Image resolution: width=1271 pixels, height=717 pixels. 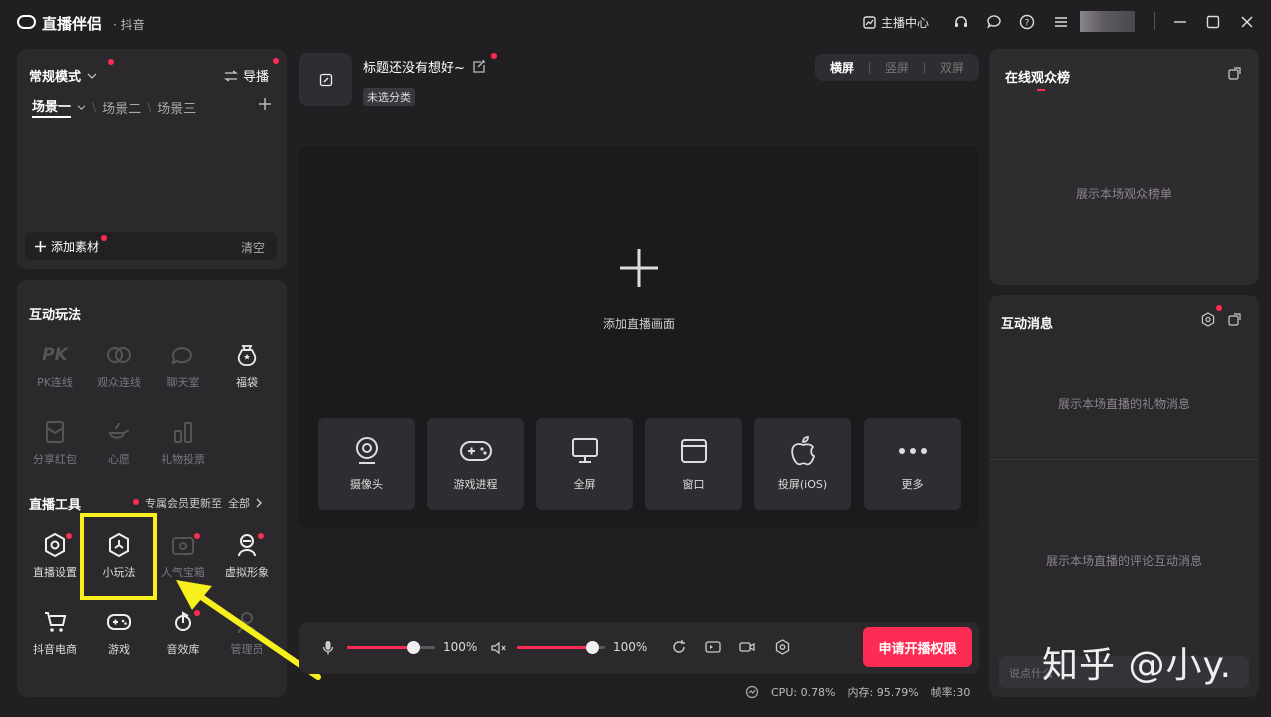 I want to click on member-update-link: 专属会员更新至 全部, so click(x=204, y=503).